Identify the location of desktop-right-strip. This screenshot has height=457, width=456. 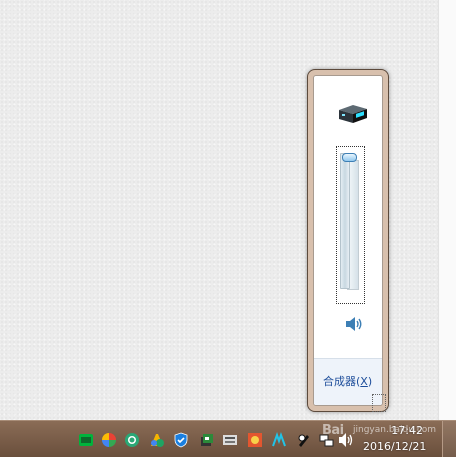
(447, 210).